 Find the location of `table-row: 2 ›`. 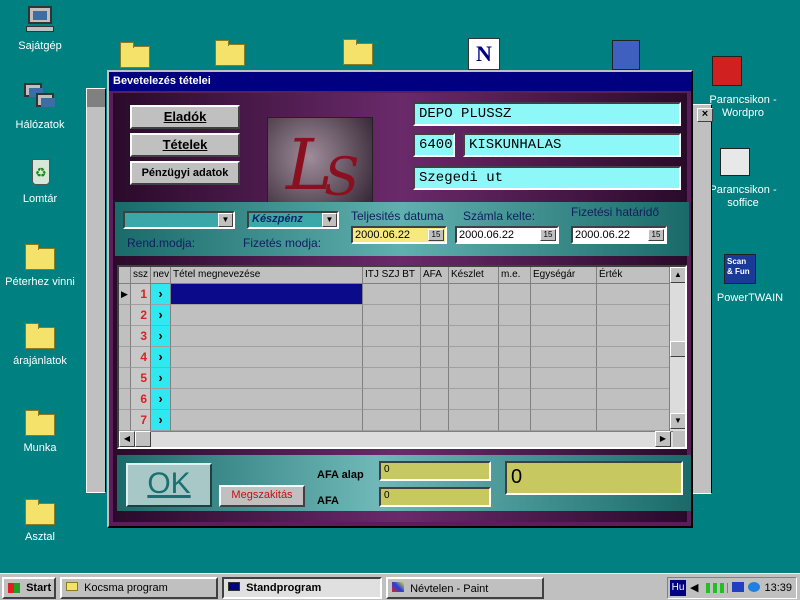

table-row: 2 › is located at coordinates (396, 315).